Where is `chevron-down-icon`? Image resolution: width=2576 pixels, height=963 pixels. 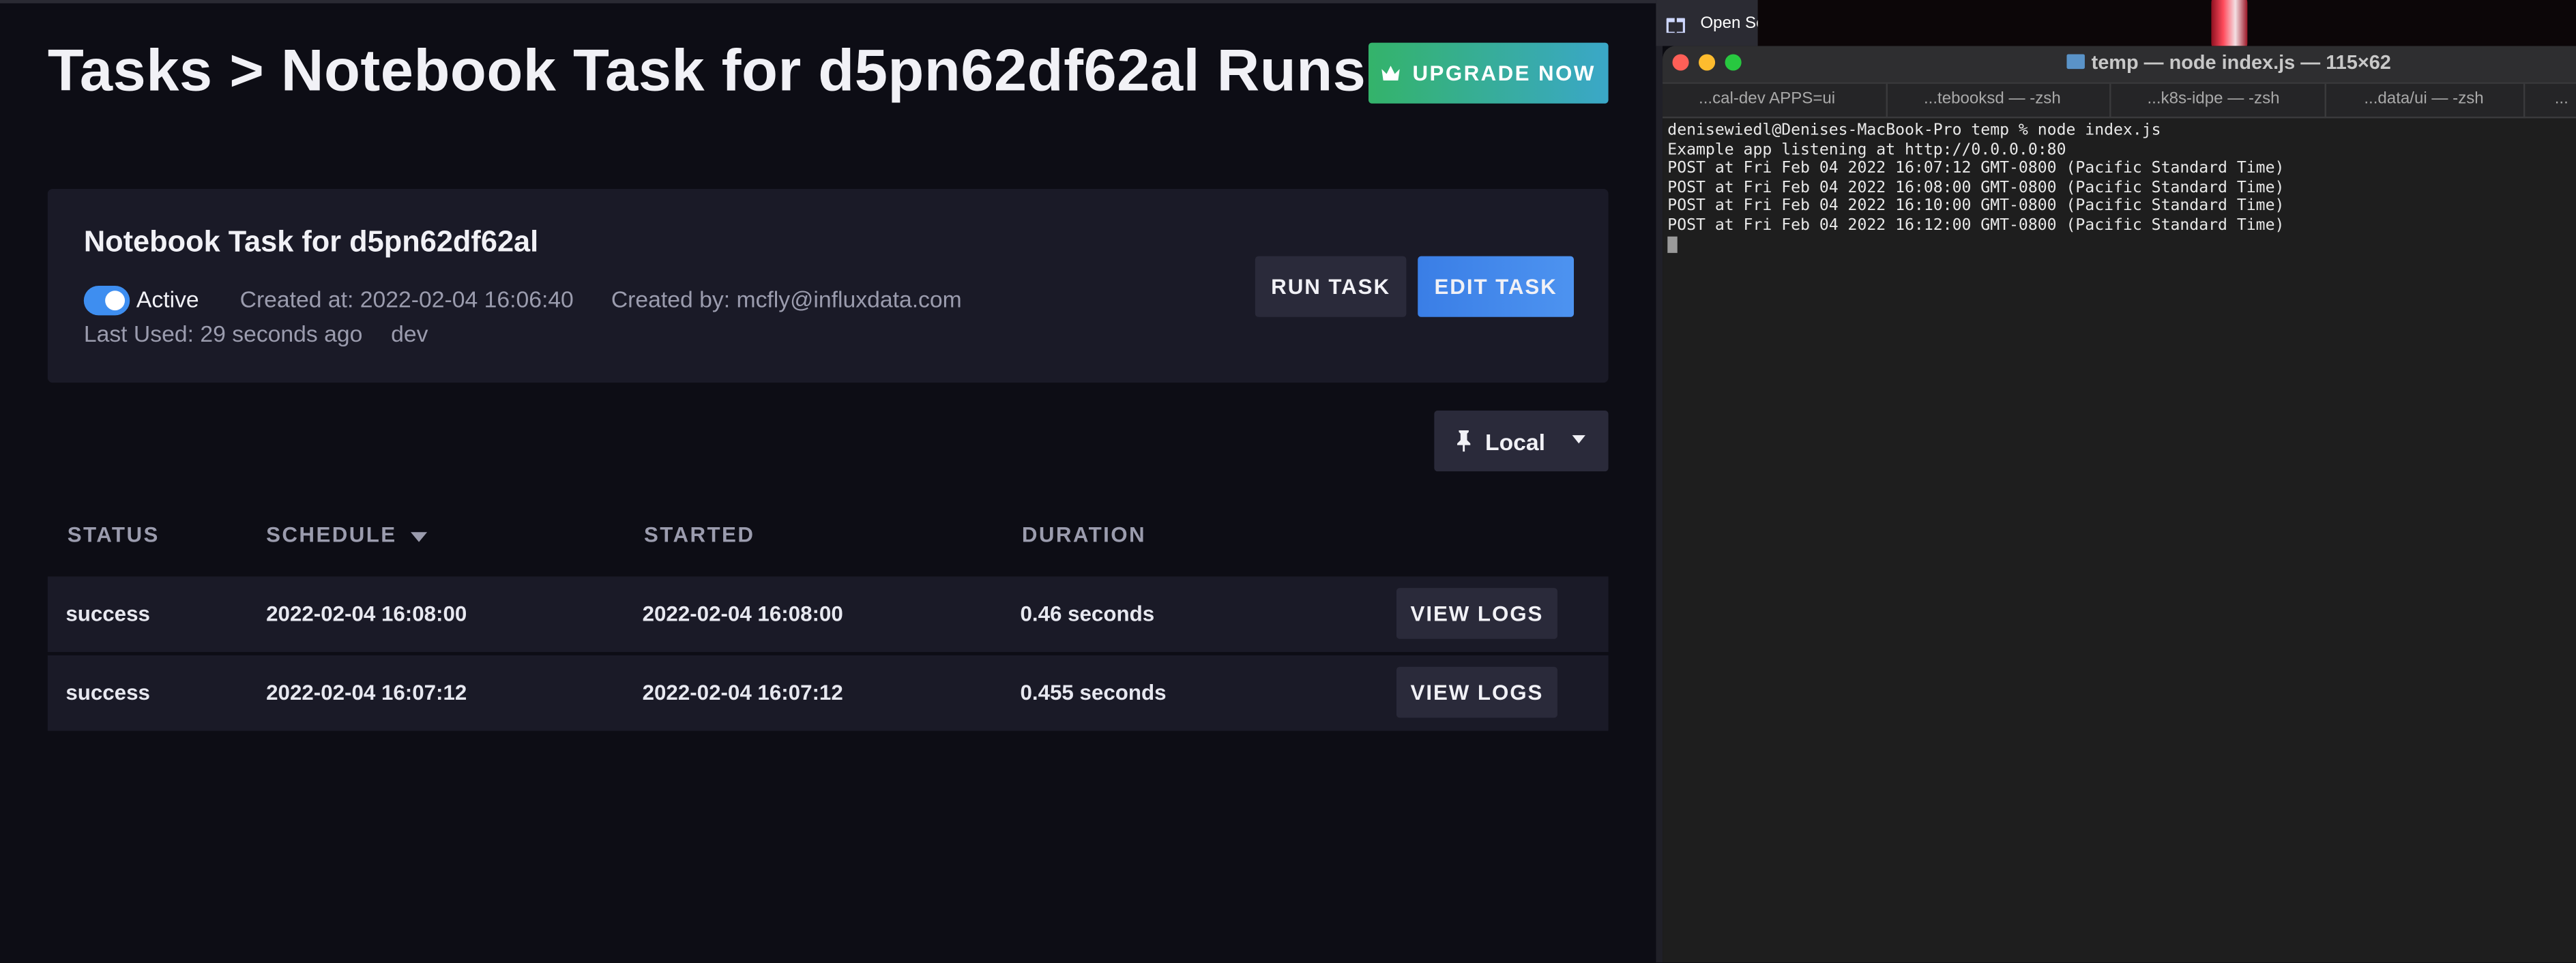 chevron-down-icon is located at coordinates (1578, 440).